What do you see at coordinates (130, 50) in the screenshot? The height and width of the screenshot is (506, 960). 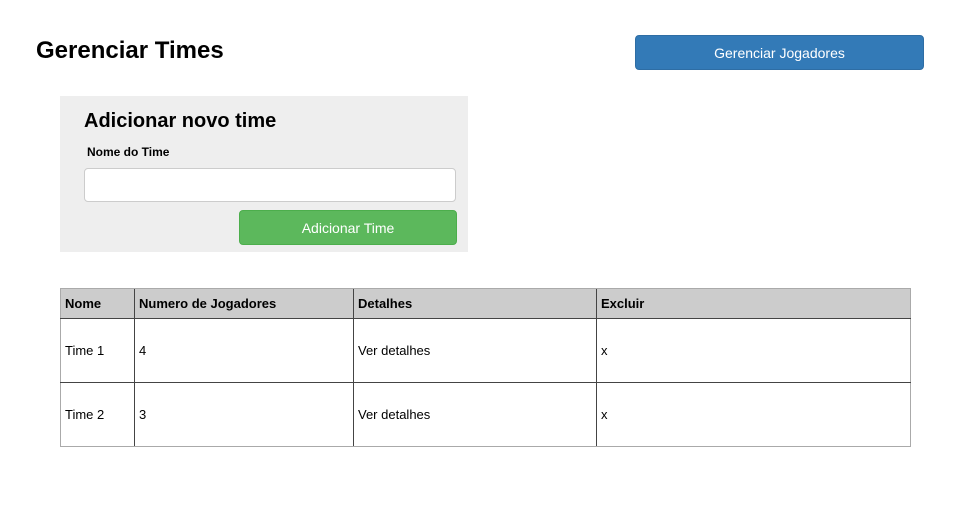 I see `page-title: Gerenciar Times` at bounding box center [130, 50].